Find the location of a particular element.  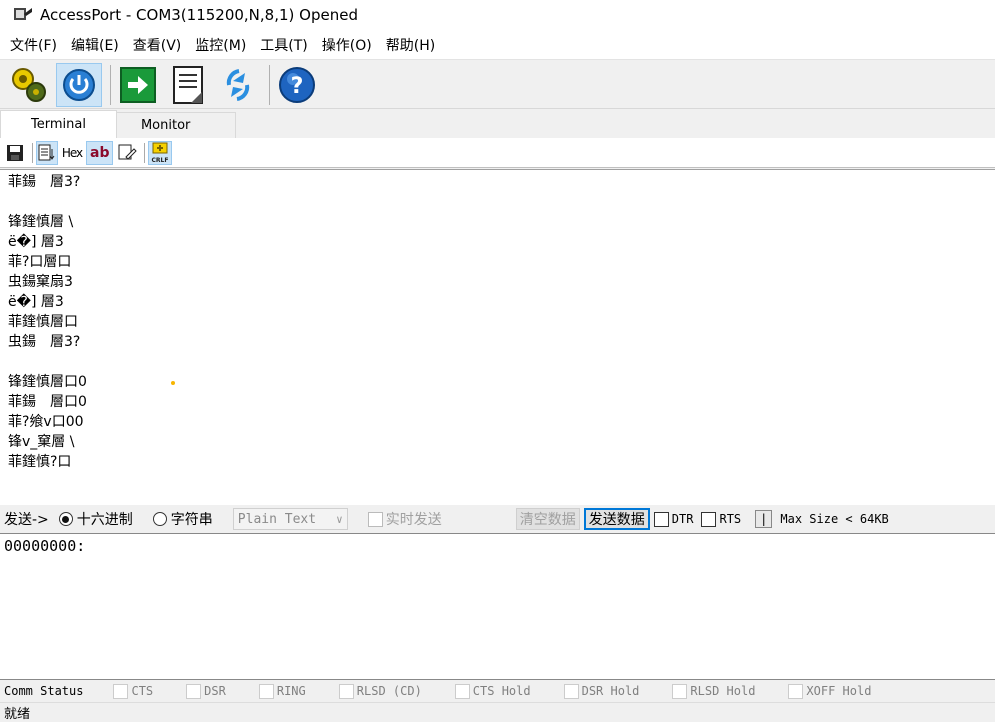

save-icon is located at coordinates (15, 152).